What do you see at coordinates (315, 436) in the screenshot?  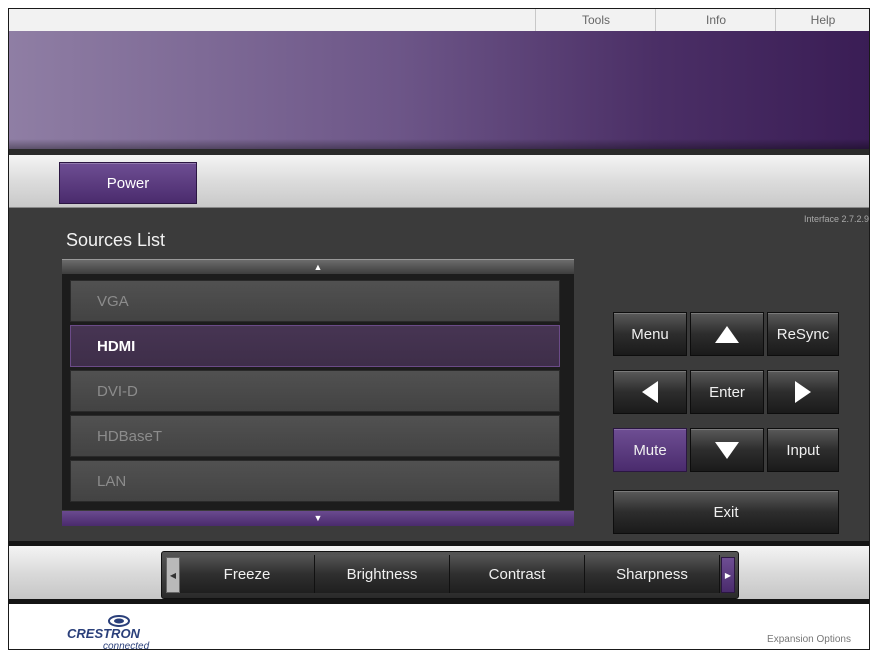 I see `source-item-hdbaset: HDBaseT` at bounding box center [315, 436].